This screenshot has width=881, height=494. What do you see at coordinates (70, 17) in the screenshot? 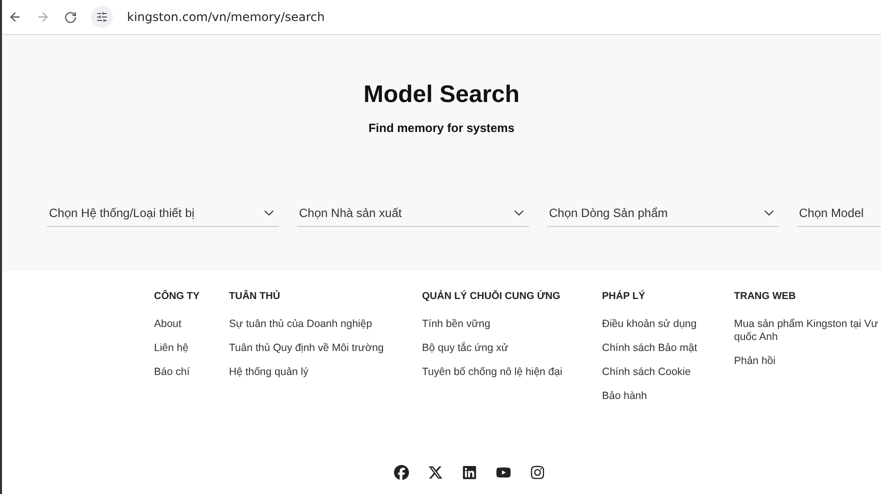
I see `reload-icon` at bounding box center [70, 17].